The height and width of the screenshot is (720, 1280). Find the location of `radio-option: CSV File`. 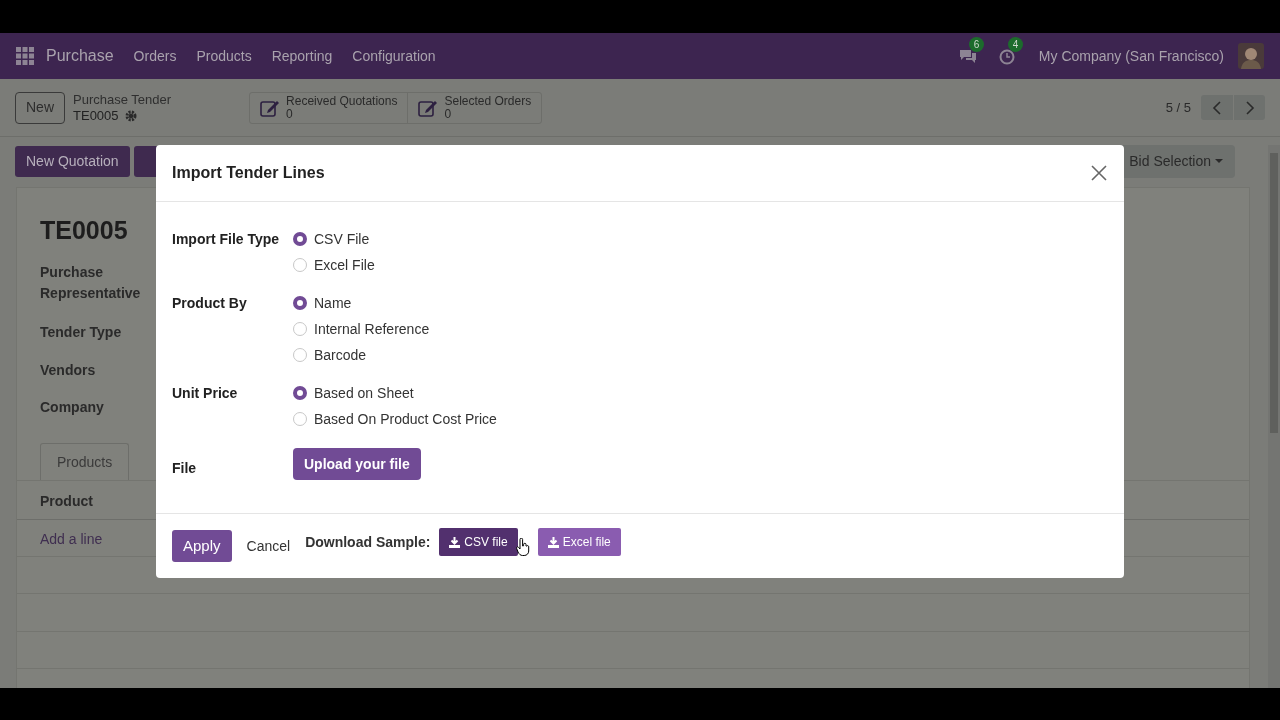

radio-option: CSV File is located at coordinates (334, 239).